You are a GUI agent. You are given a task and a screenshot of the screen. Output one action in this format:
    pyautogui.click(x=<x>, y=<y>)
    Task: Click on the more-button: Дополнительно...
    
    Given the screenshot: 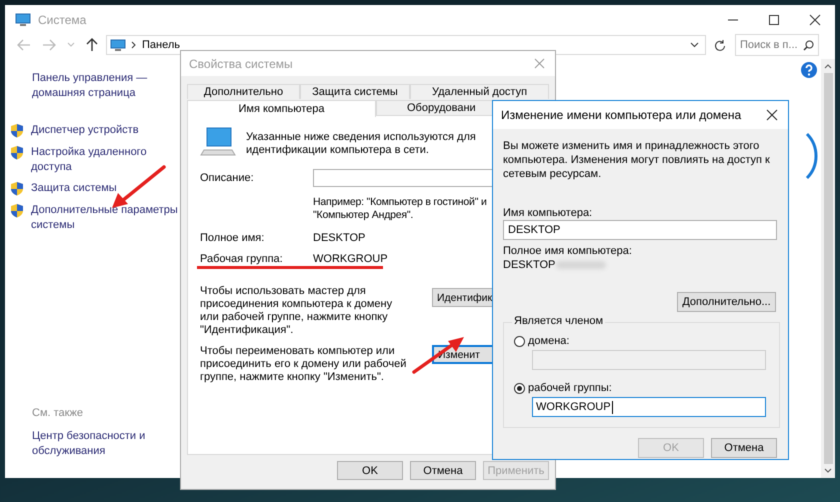 What is the action you would take?
    pyautogui.click(x=726, y=302)
    